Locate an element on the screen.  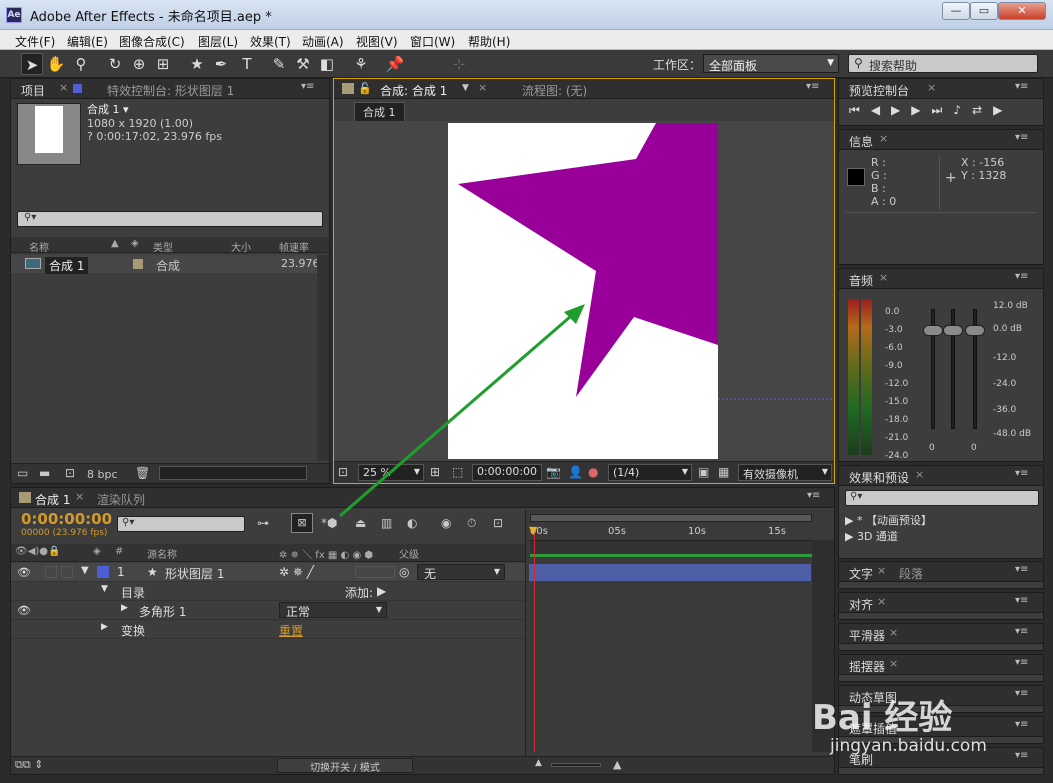
loop-icon: ⇄ is located at coordinates (982, 110).